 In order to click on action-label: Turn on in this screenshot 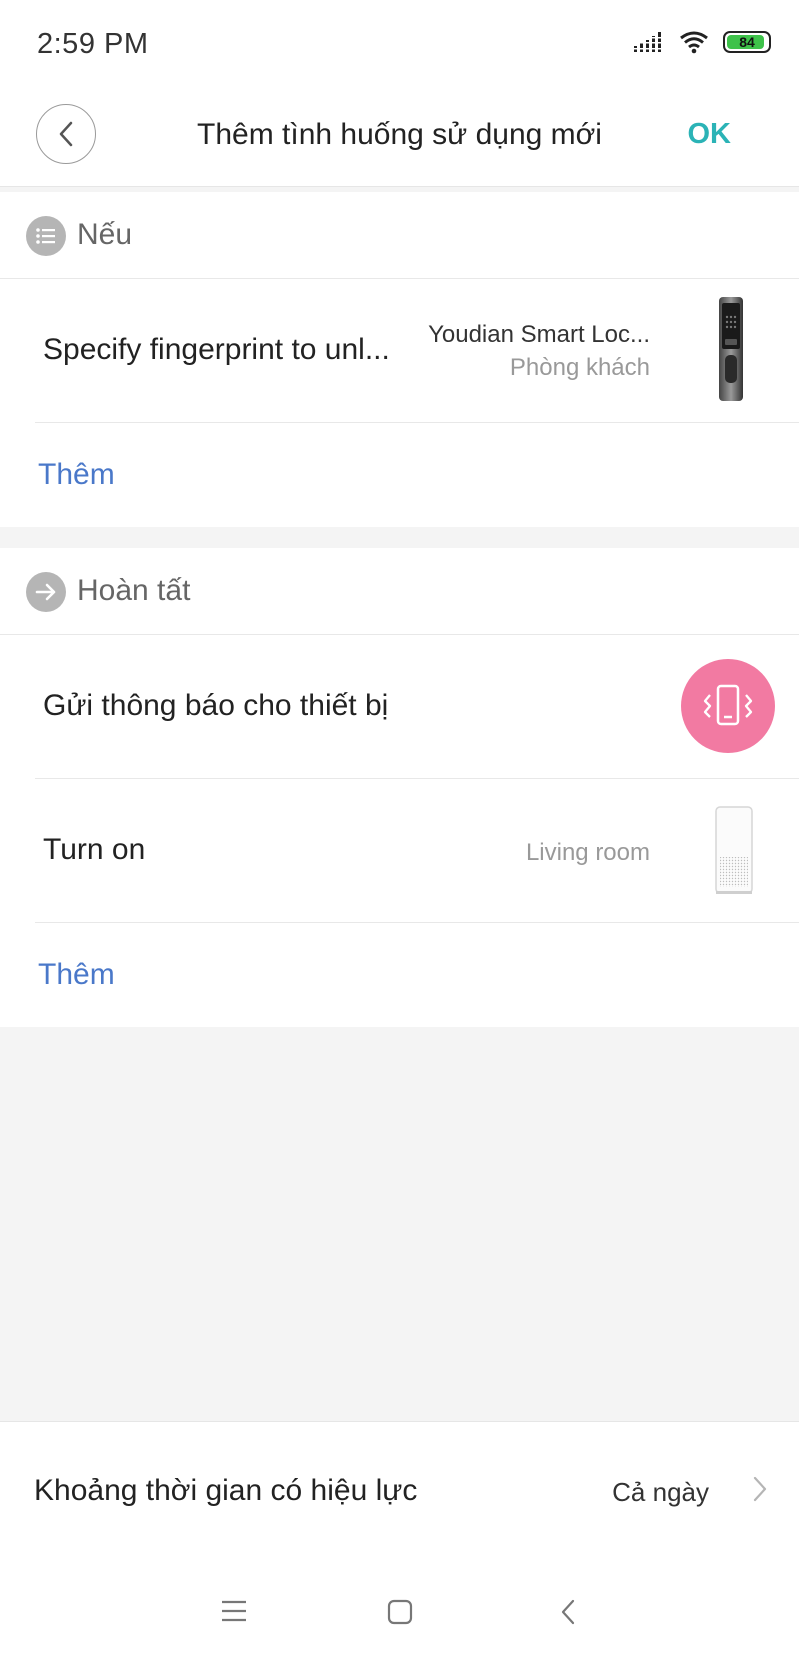, I will do `click(94, 849)`.